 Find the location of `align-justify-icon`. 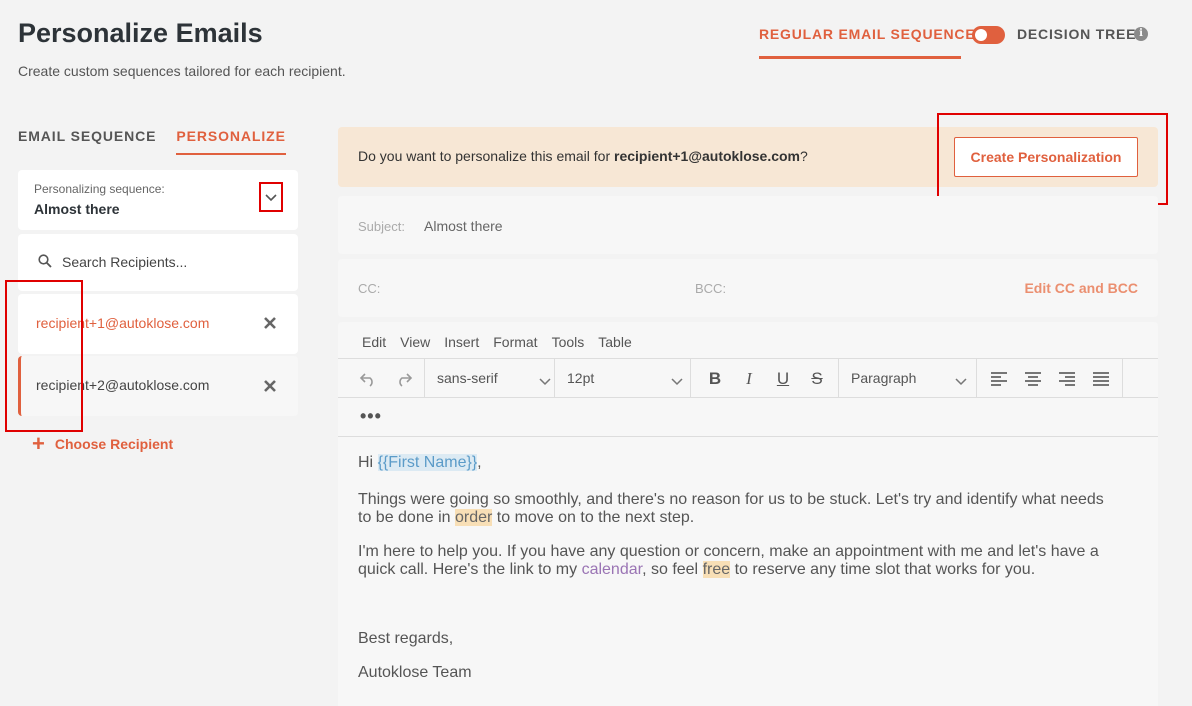

align-justify-icon is located at coordinates (1101, 379).